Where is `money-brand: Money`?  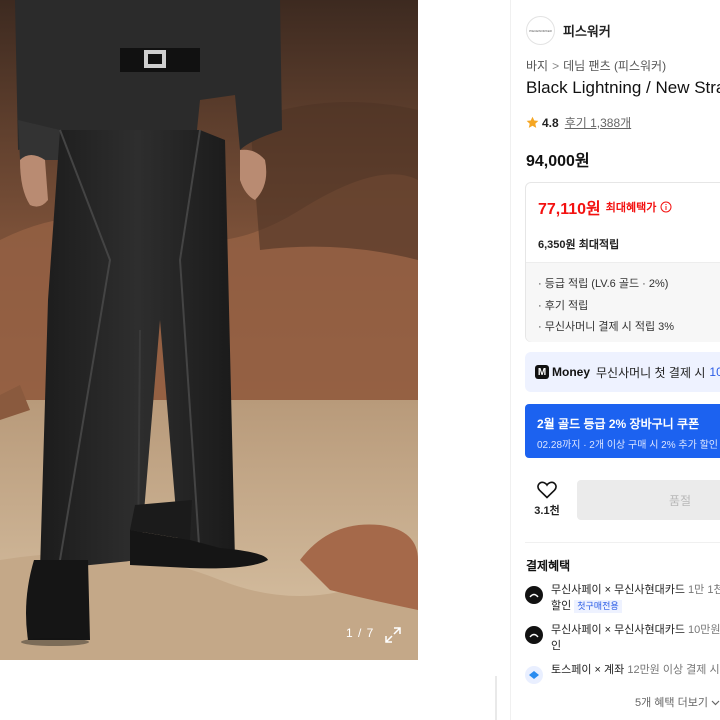 money-brand: Money is located at coordinates (571, 372).